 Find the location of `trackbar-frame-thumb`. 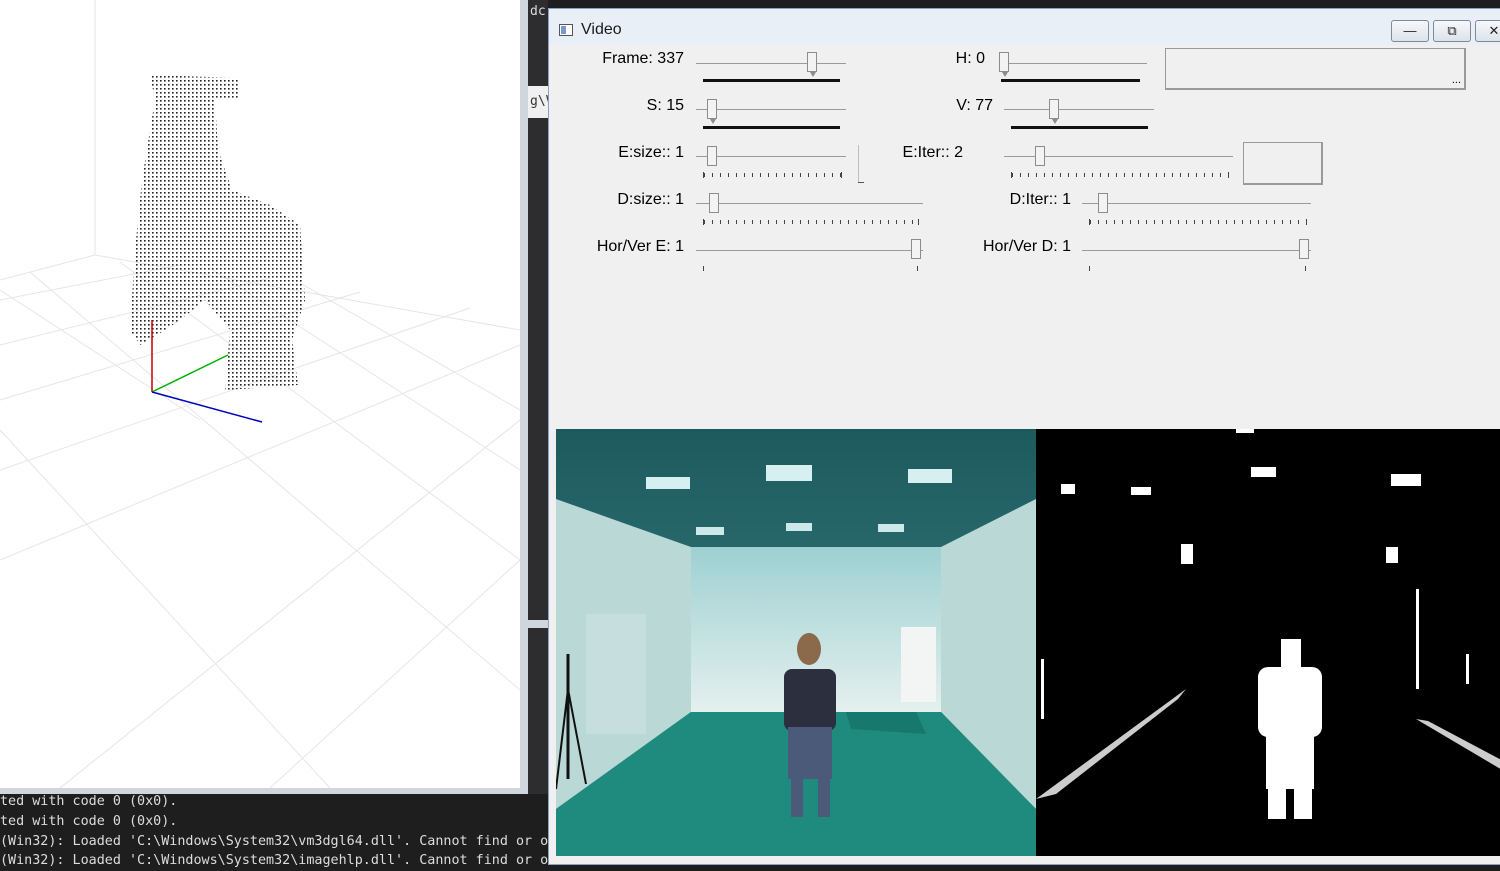

trackbar-frame-thumb is located at coordinates (812, 64).